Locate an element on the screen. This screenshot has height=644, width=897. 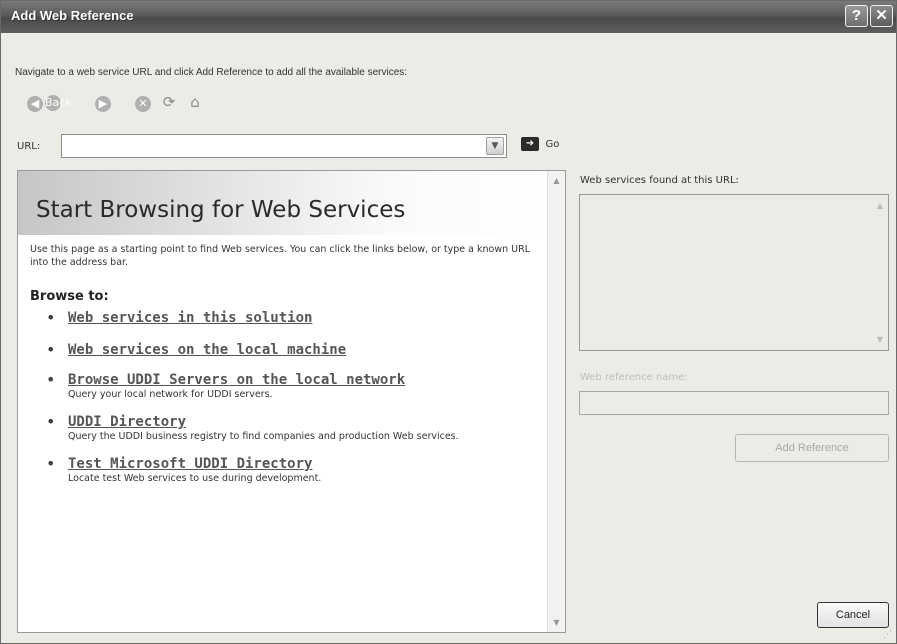
browser-scrollbar: ▲ ▼ is located at coordinates (556, 401).